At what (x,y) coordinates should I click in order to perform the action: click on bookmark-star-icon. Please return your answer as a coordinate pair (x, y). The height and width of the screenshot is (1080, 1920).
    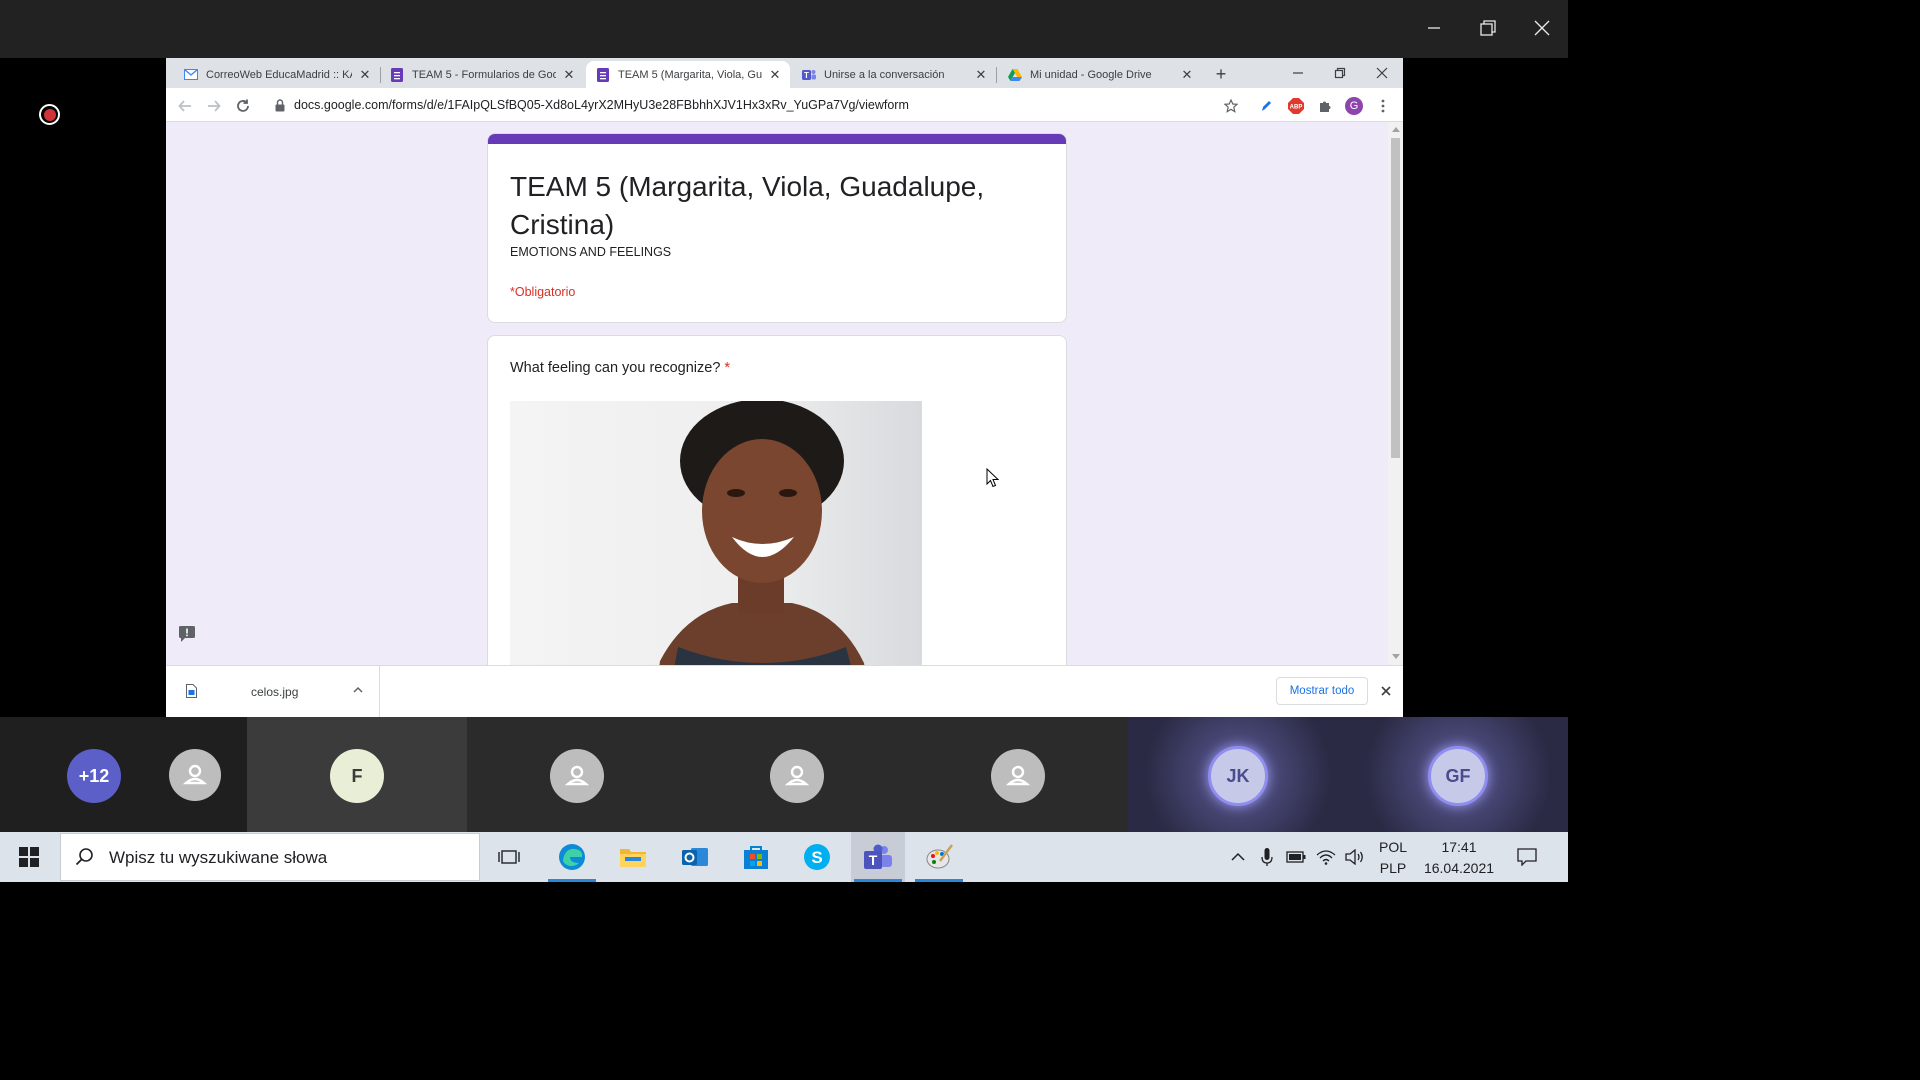
    Looking at the image, I should click on (1231, 106).